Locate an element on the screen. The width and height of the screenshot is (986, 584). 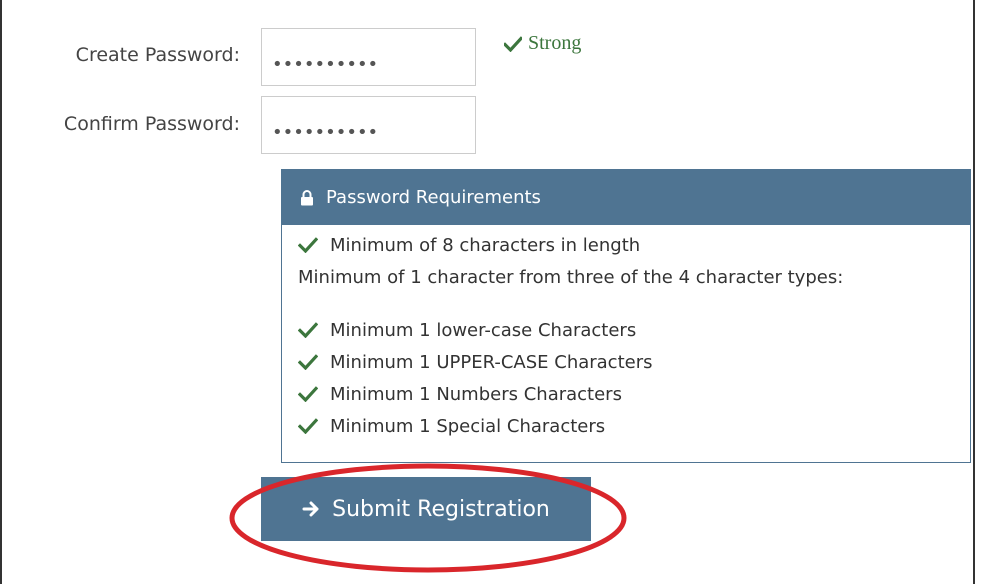
requirement-item: Minimum 1 Numbers Characters is located at coordinates (634, 394).